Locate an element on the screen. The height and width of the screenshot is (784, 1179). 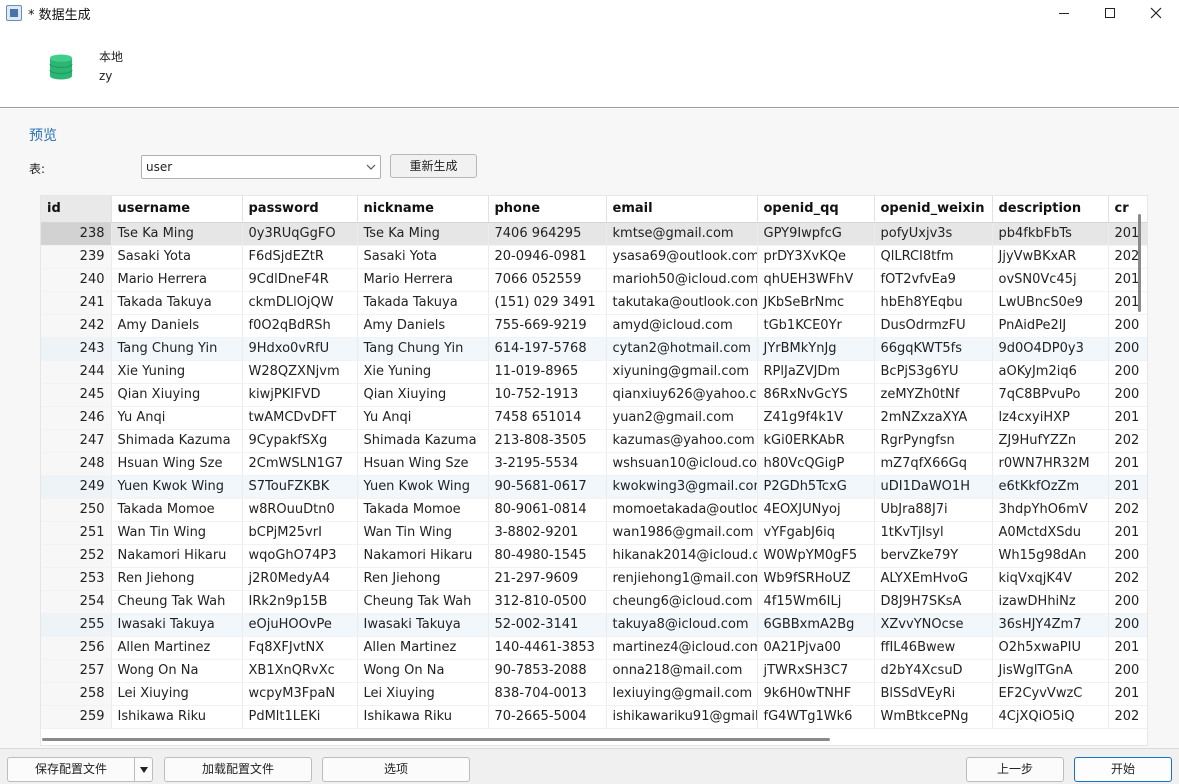
cell-username: Ren Jiehong is located at coordinates (177, 579).